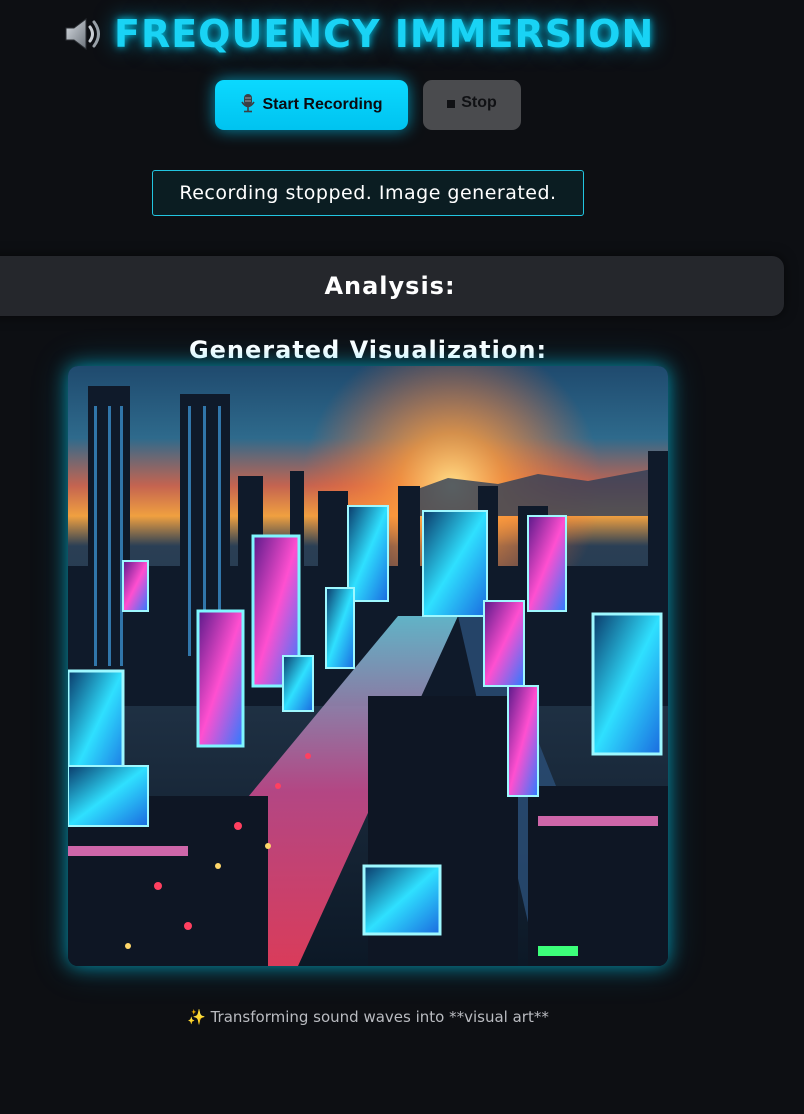 This screenshot has width=804, height=1114. Describe the element at coordinates (384, 34) in the screenshot. I see `app-title: FREQUENCY IMMERSION` at that location.